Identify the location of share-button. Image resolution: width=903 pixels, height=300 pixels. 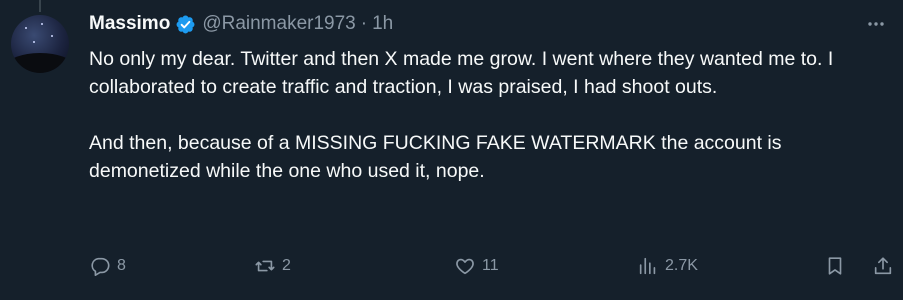
(883, 266).